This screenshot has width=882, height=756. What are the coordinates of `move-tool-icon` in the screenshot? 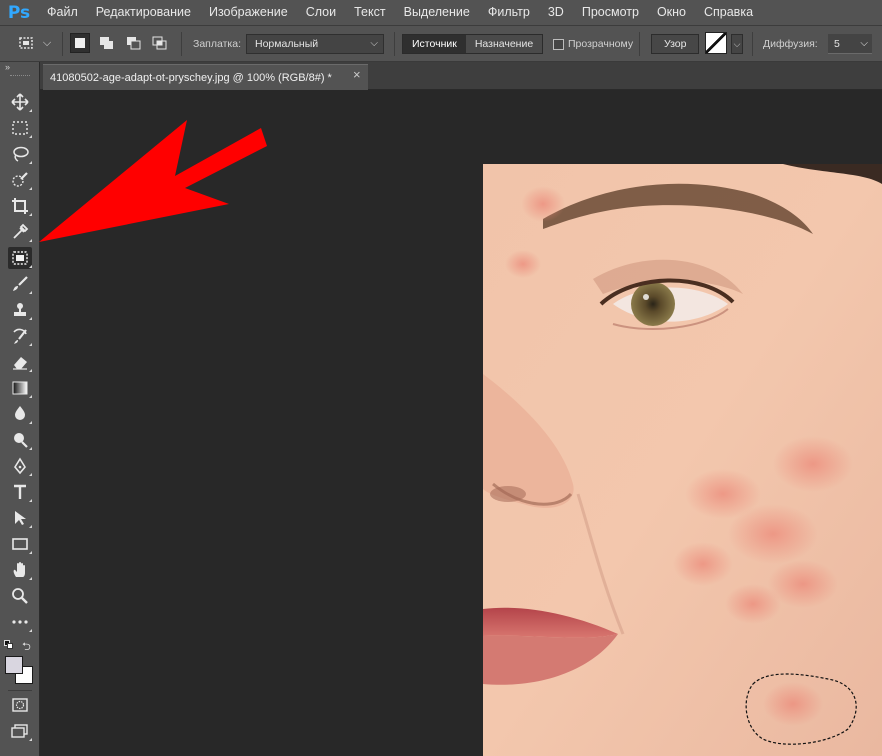 It's located at (20, 102).